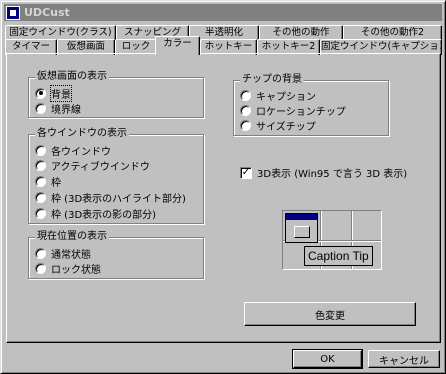 The height and width of the screenshot is (374, 446). I want to click on window-display-group-title: 各ウインドウの表示, so click(82, 134).